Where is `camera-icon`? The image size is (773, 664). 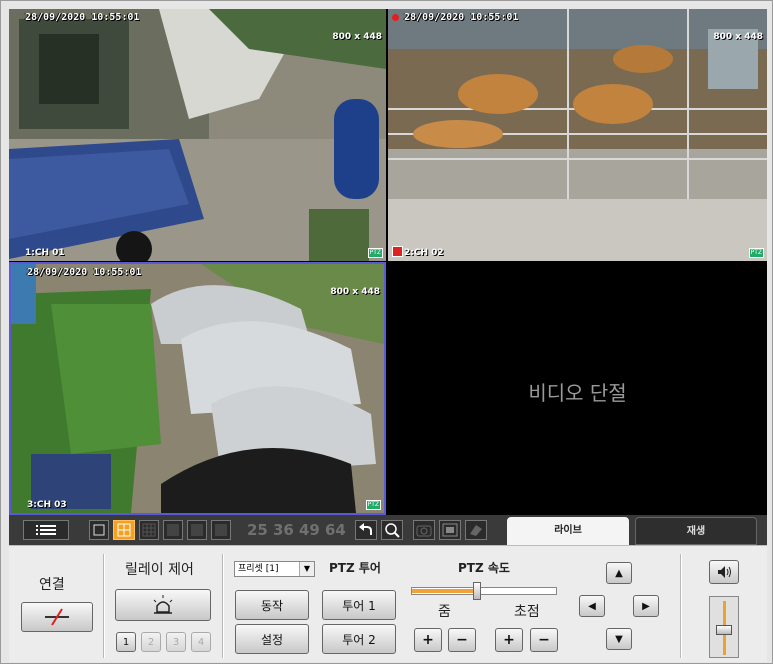 camera-icon is located at coordinates (424, 531).